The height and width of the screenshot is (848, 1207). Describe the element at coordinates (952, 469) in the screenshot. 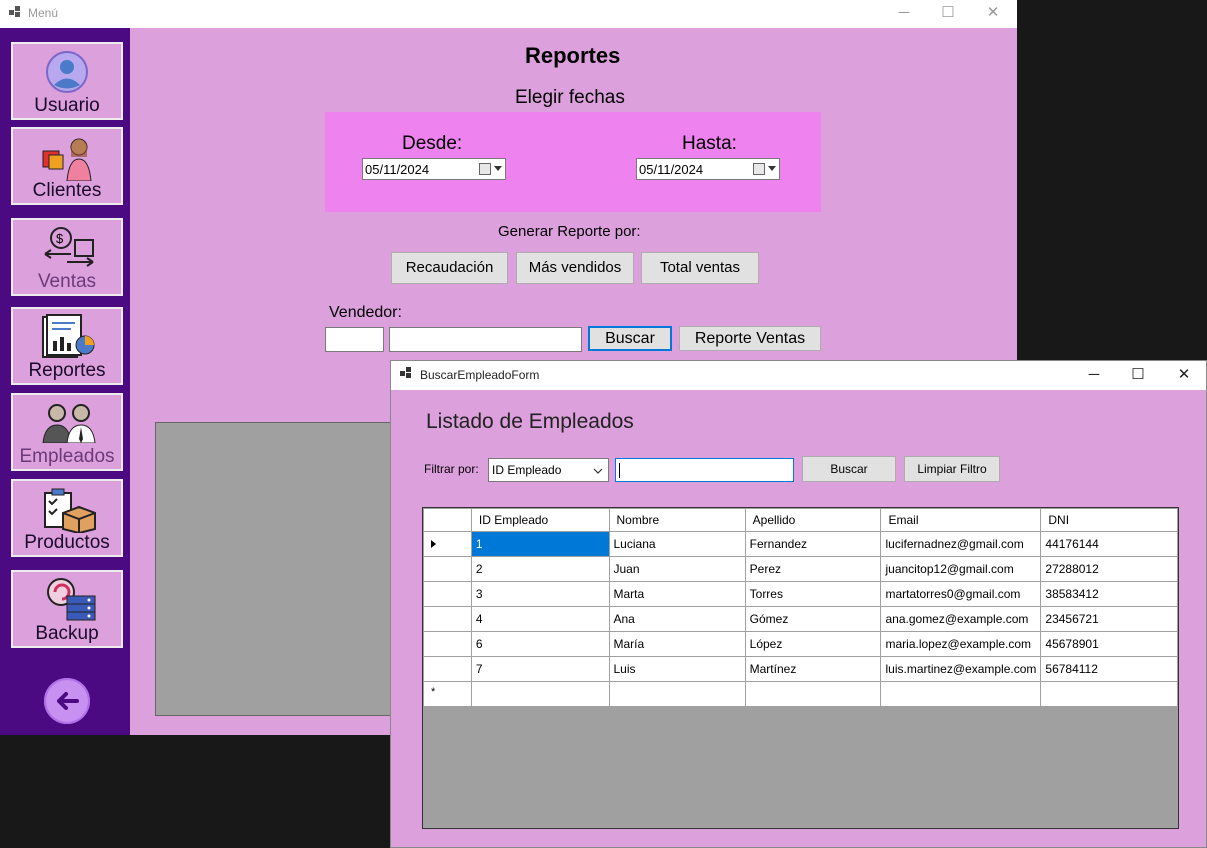

I see `limpiar-filtro-button: Limpiar Filtro` at that location.